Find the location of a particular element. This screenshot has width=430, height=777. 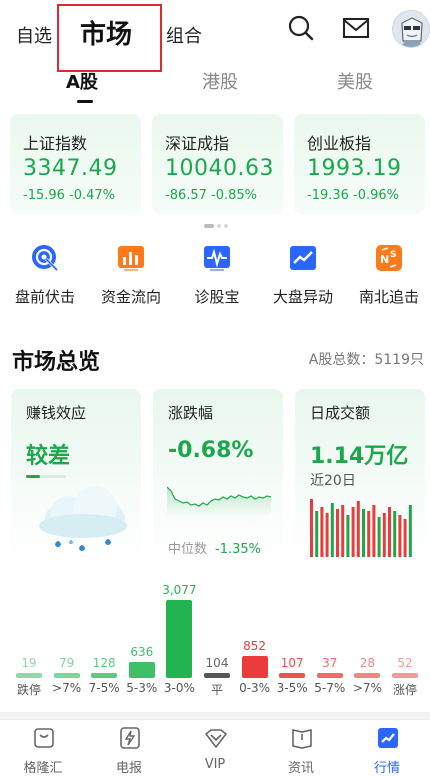

tab-news: 资讯 is located at coordinates (301, 748).